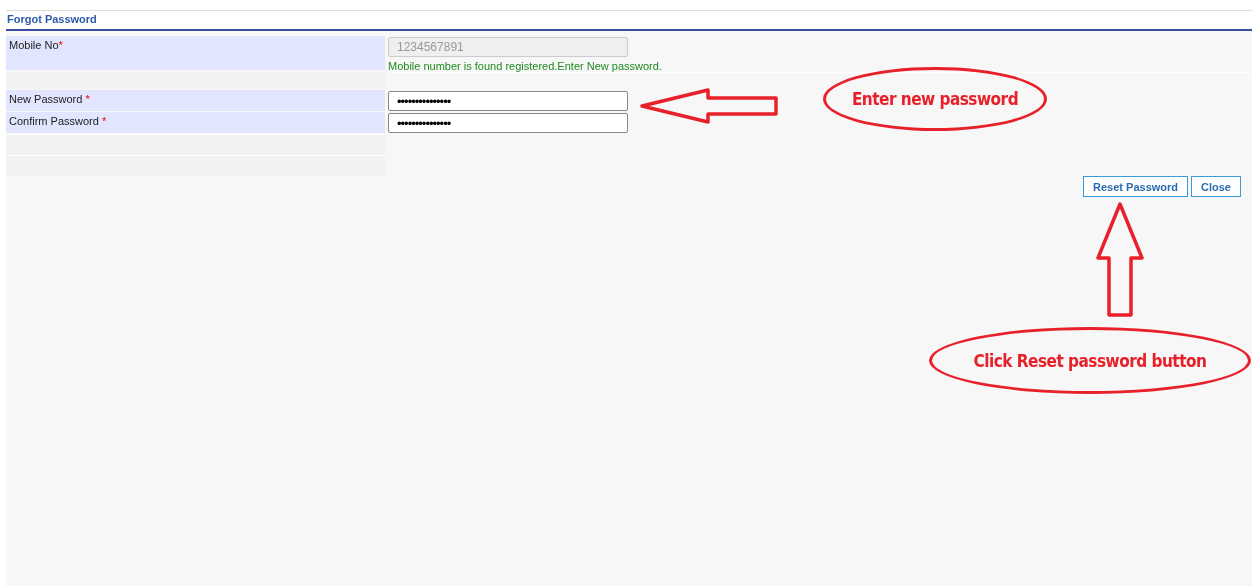  What do you see at coordinates (54, 121) in the screenshot?
I see `field-label: Confirm Password` at bounding box center [54, 121].